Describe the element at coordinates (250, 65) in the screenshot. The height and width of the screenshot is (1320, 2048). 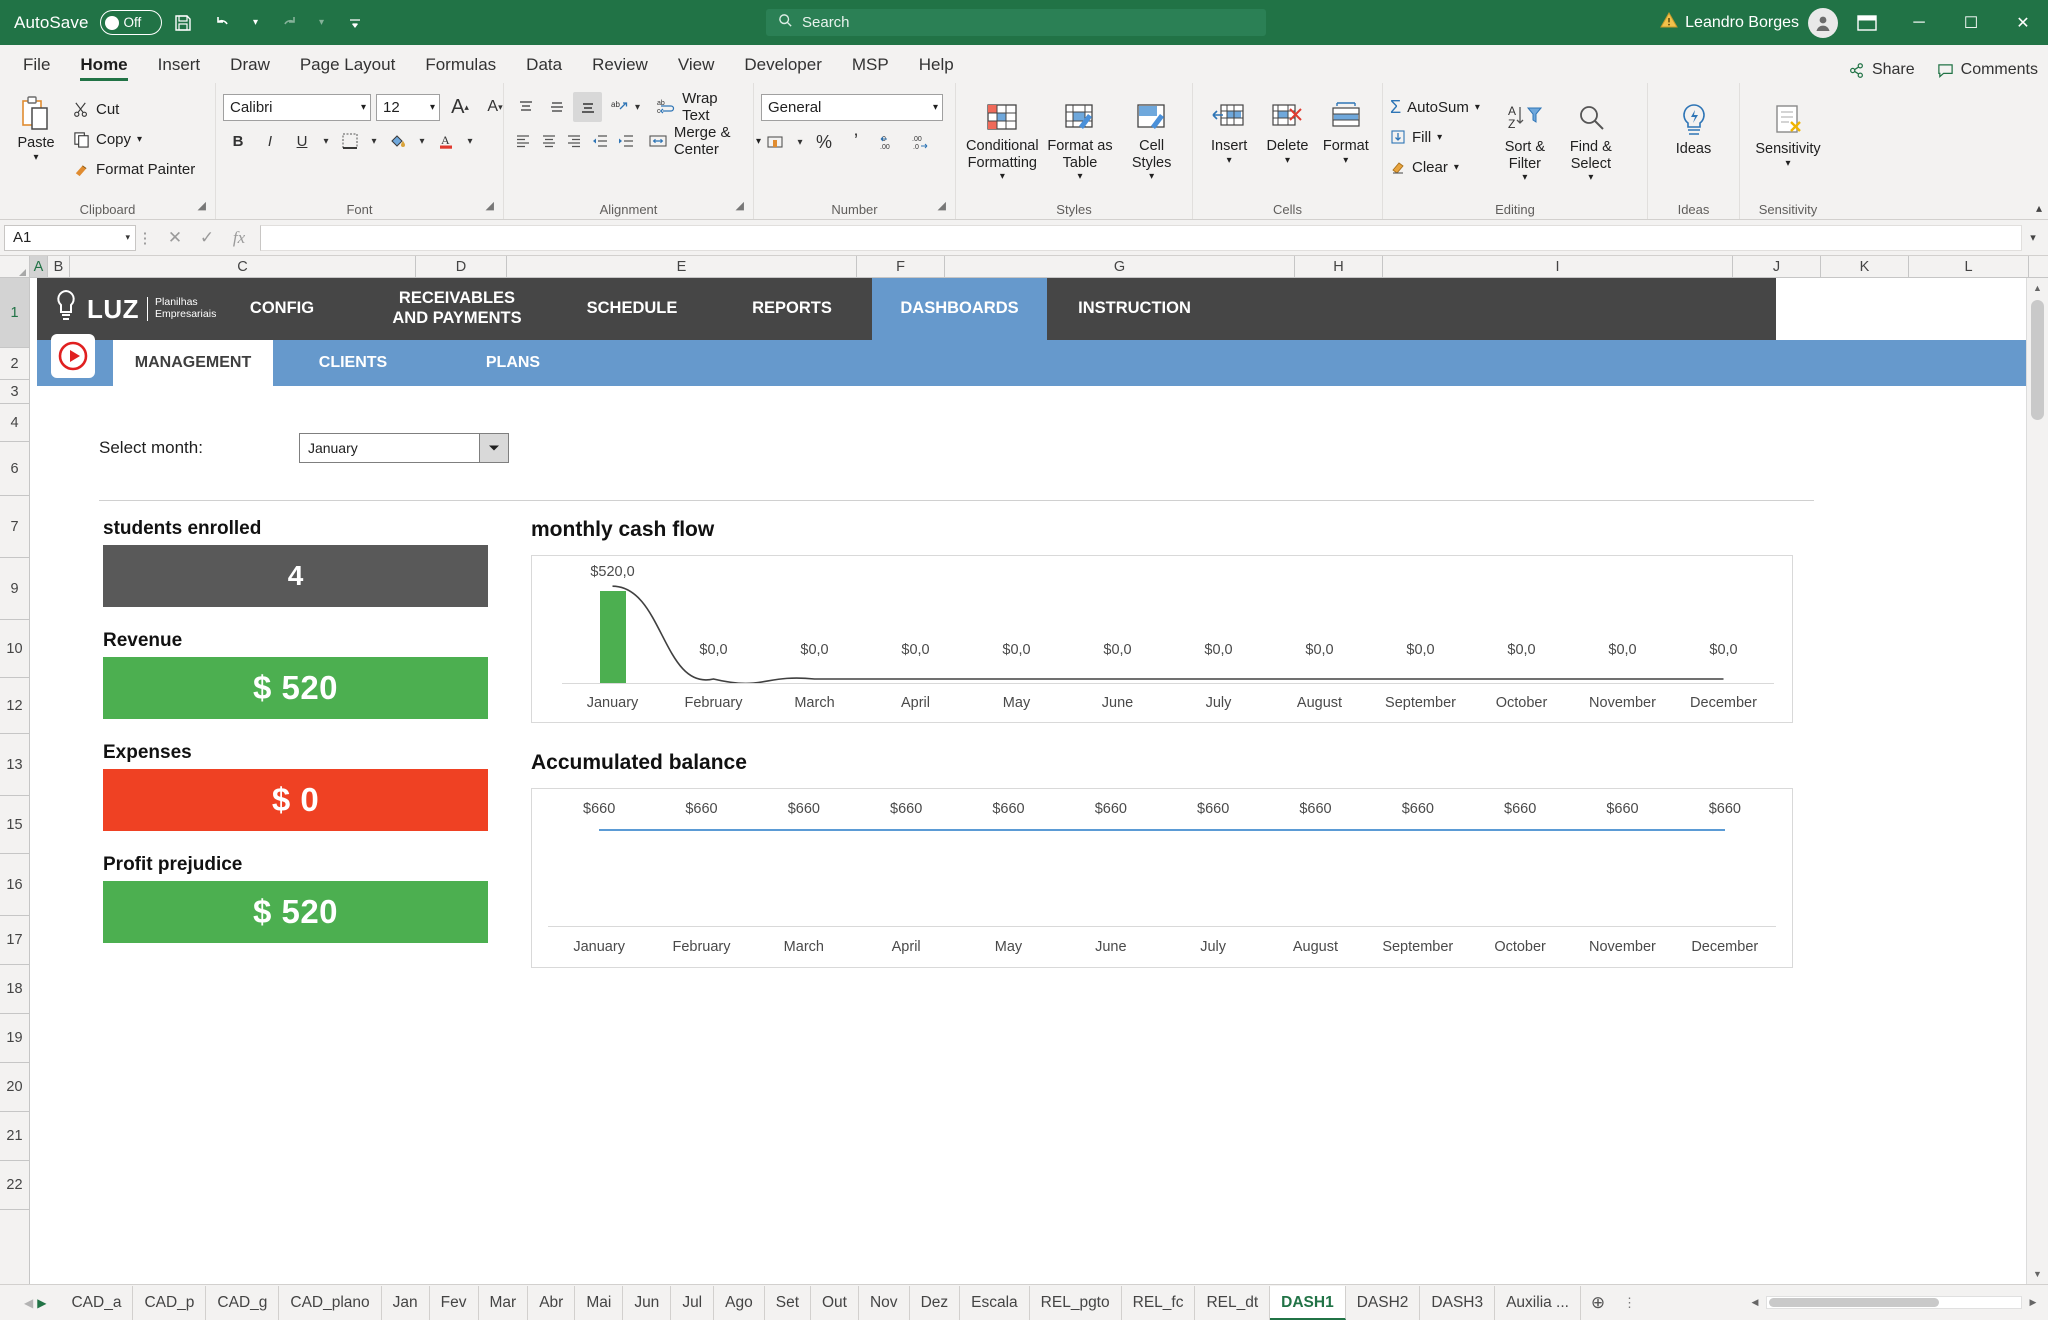
I see `tab-draw: Draw` at that location.